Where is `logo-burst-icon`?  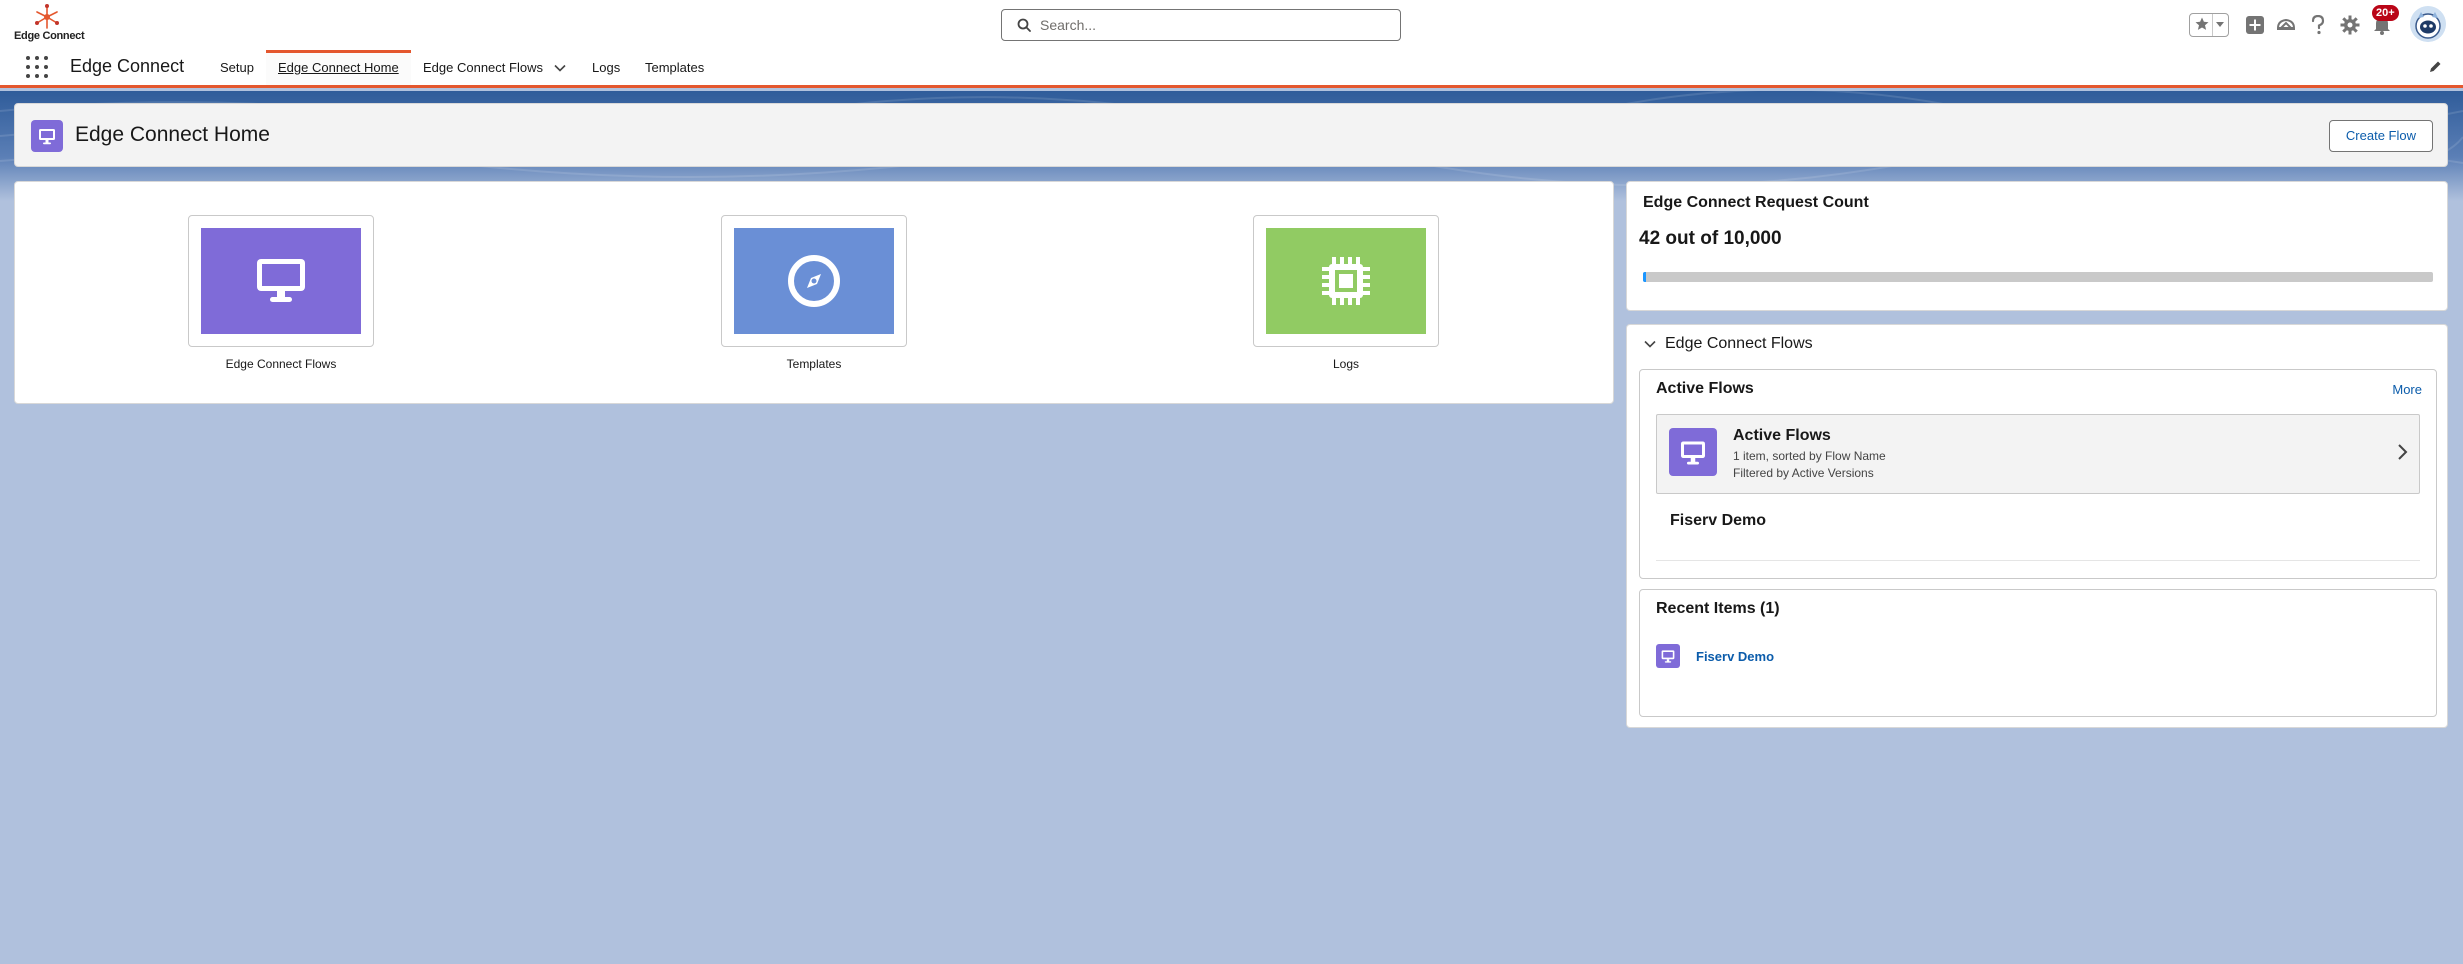
logo-burst-icon is located at coordinates (47, 16).